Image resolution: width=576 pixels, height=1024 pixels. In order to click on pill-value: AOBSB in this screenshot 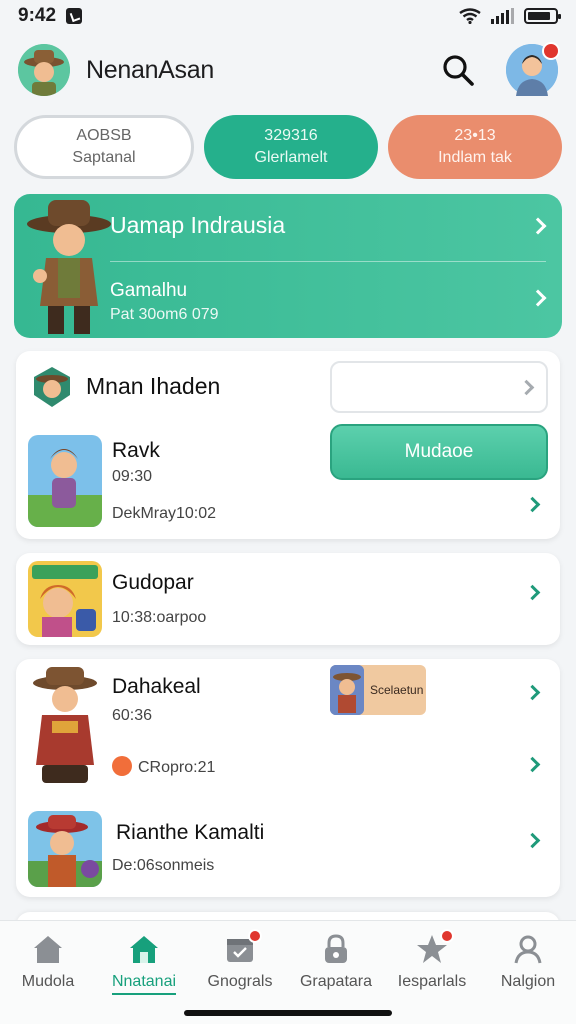, I will do `click(104, 135)`.